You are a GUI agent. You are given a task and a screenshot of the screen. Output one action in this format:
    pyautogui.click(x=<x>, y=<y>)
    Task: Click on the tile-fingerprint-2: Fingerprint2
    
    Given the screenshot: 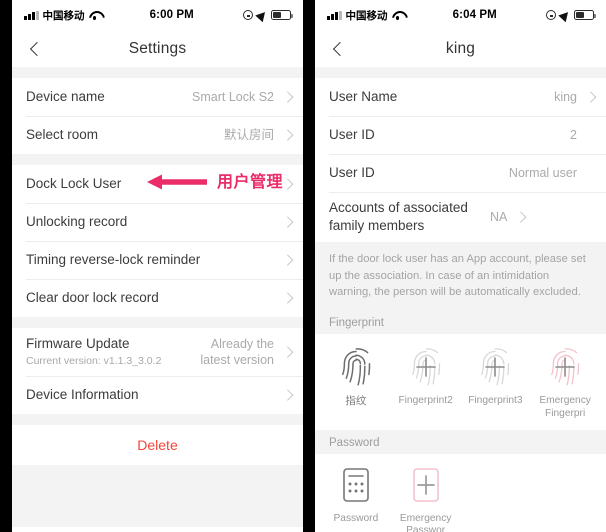 What is the action you would take?
    pyautogui.click(x=426, y=383)
    